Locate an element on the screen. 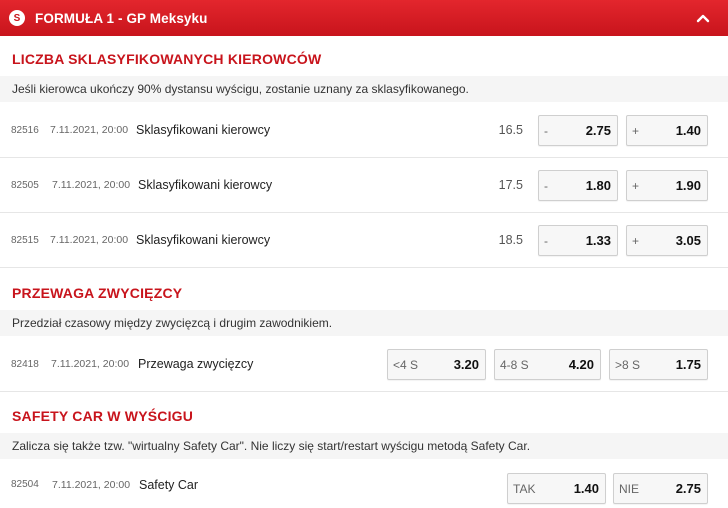 This screenshot has height=508, width=728. bet-line: 17.5 is located at coordinates (510, 185).